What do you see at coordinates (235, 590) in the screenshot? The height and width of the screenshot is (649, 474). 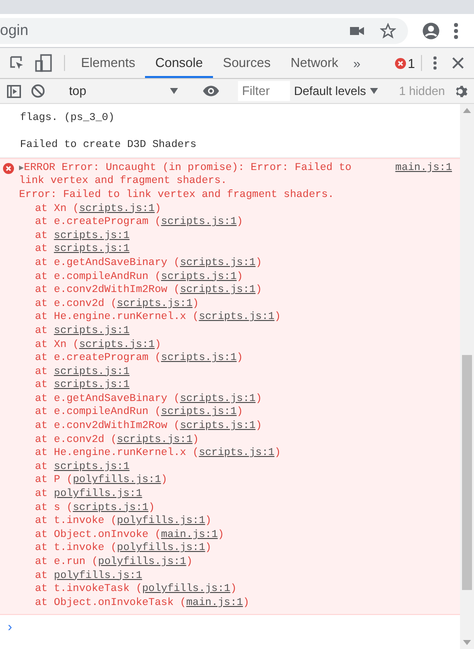 I see `stack-frame: at t.invokeTask (polyfills.js:1)` at bounding box center [235, 590].